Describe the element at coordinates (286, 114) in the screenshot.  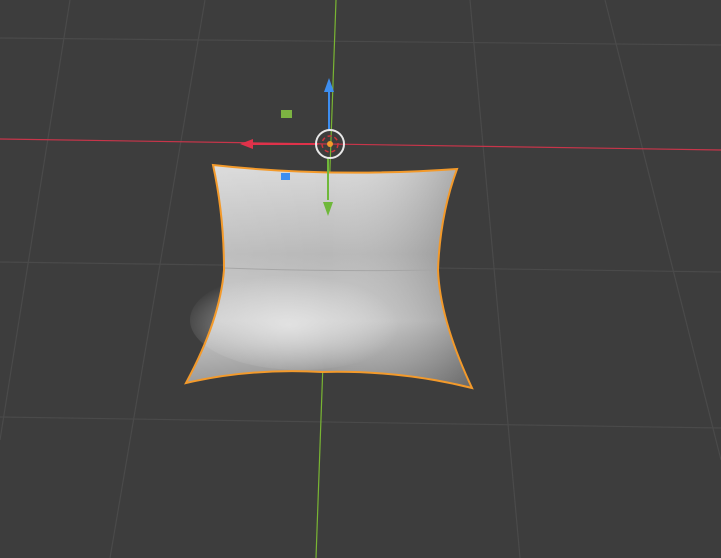
I see `gizmo-plane-handle-icon` at that location.